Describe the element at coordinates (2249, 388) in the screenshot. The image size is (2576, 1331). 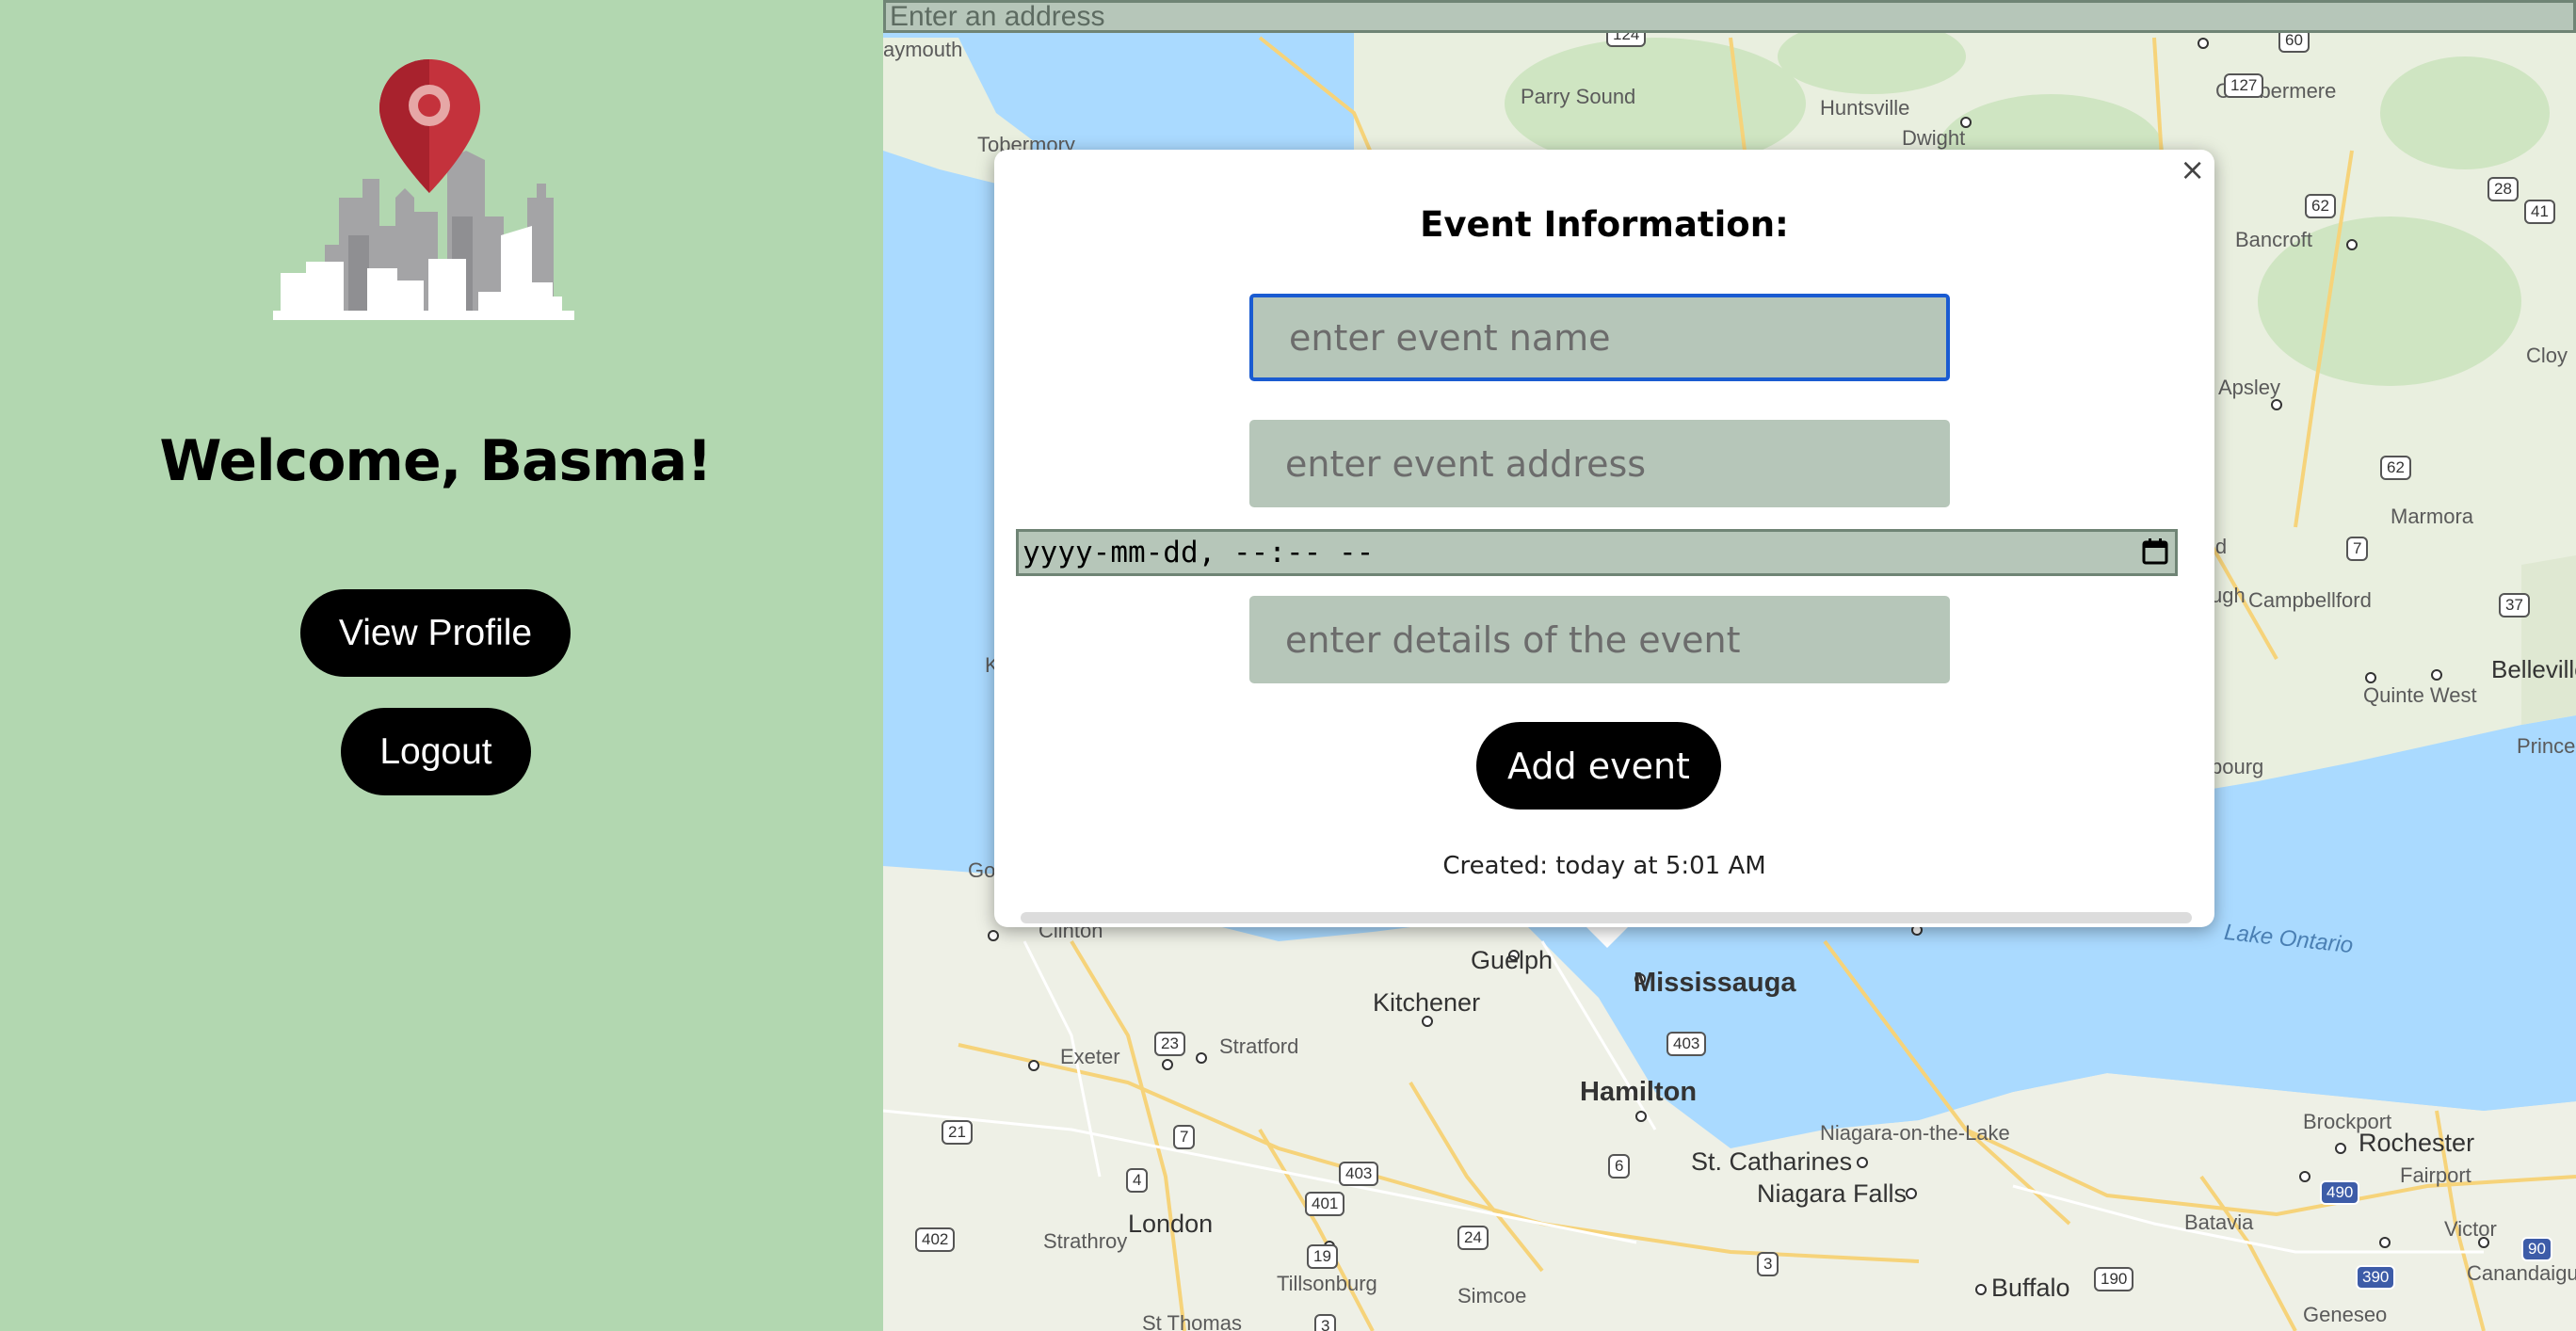
I see `map-label: Apsley` at that location.